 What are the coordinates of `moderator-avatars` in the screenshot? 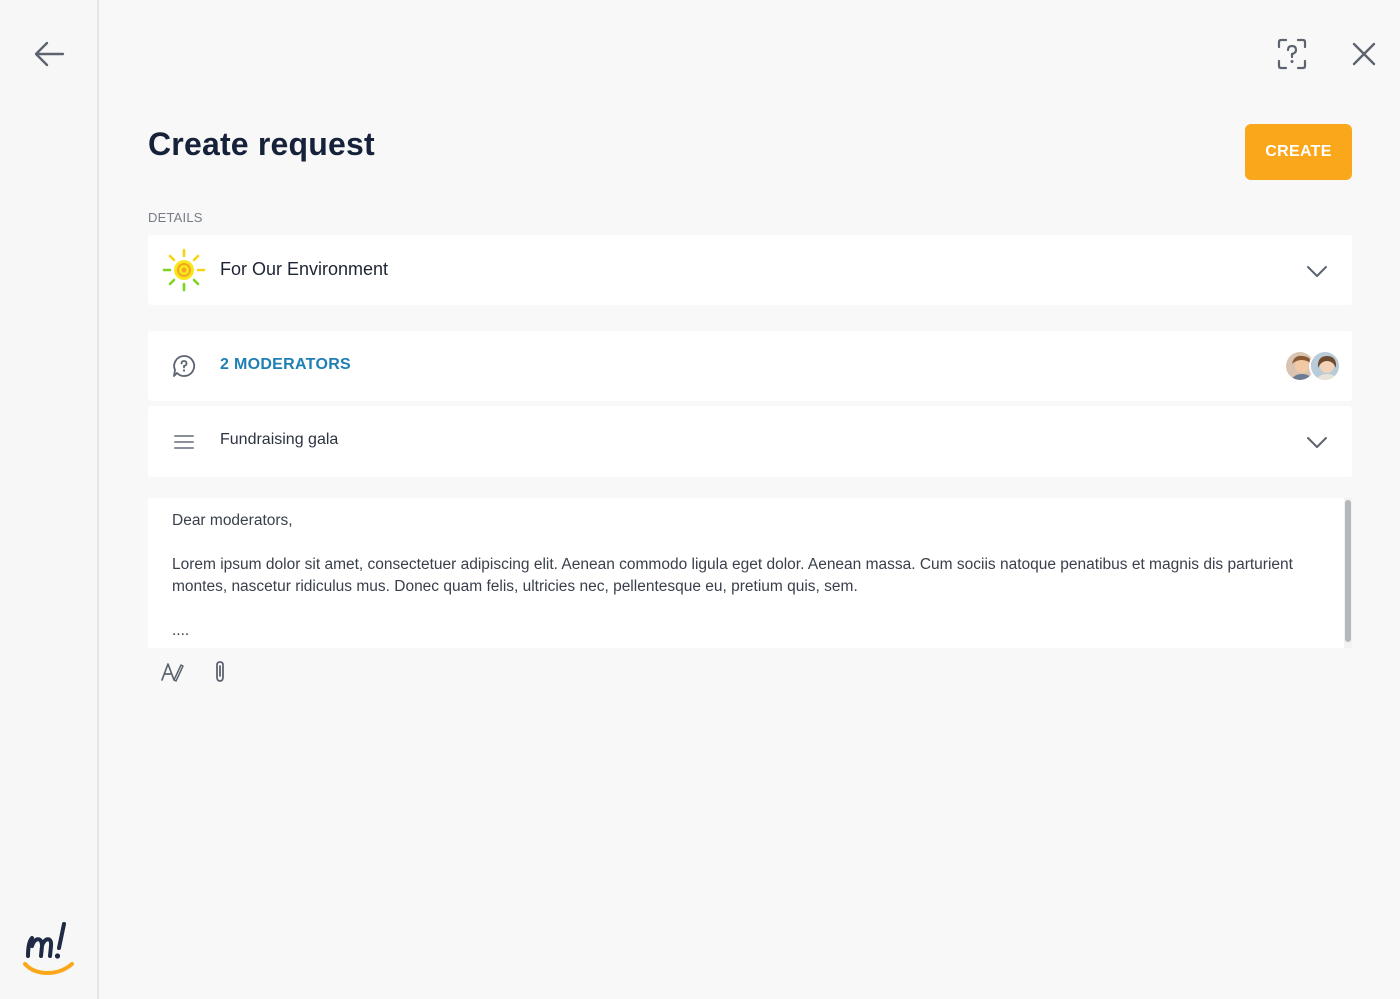 It's located at (1314, 367).